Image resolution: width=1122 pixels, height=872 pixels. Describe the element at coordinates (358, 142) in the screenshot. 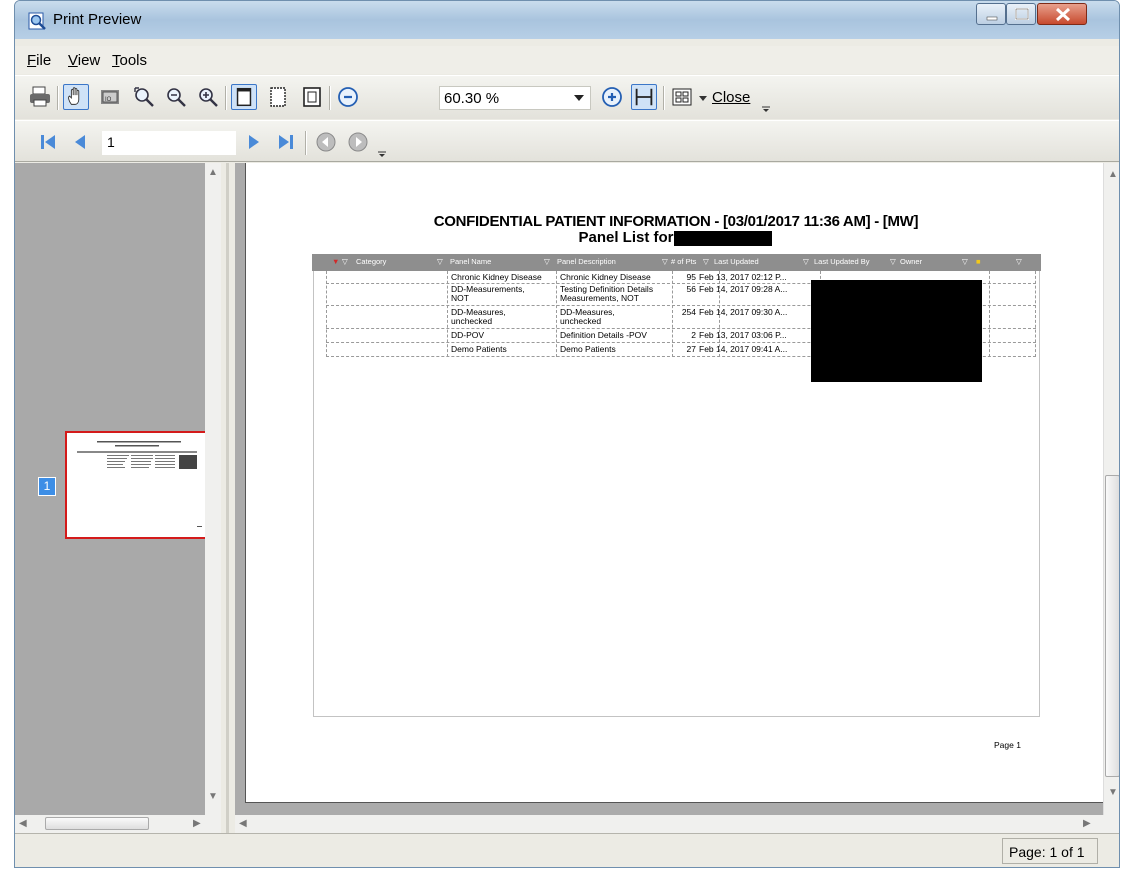

I see `forward-icon` at that location.